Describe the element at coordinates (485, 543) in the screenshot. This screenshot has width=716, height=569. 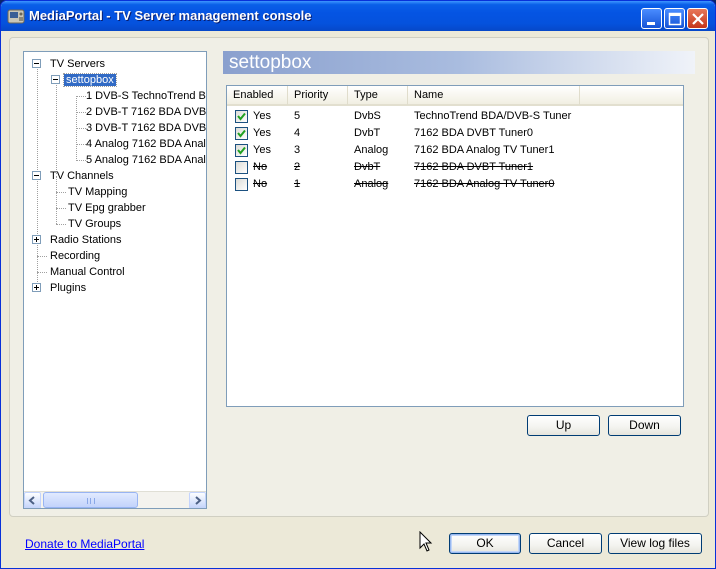
I see `ok-button: OK` at that location.